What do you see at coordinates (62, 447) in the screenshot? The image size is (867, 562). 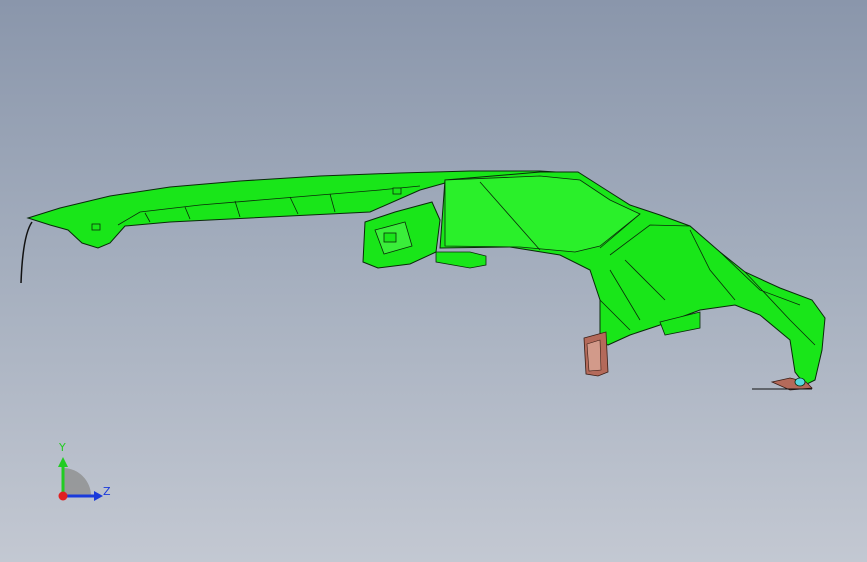 I see `y-axis-label: Y` at bounding box center [62, 447].